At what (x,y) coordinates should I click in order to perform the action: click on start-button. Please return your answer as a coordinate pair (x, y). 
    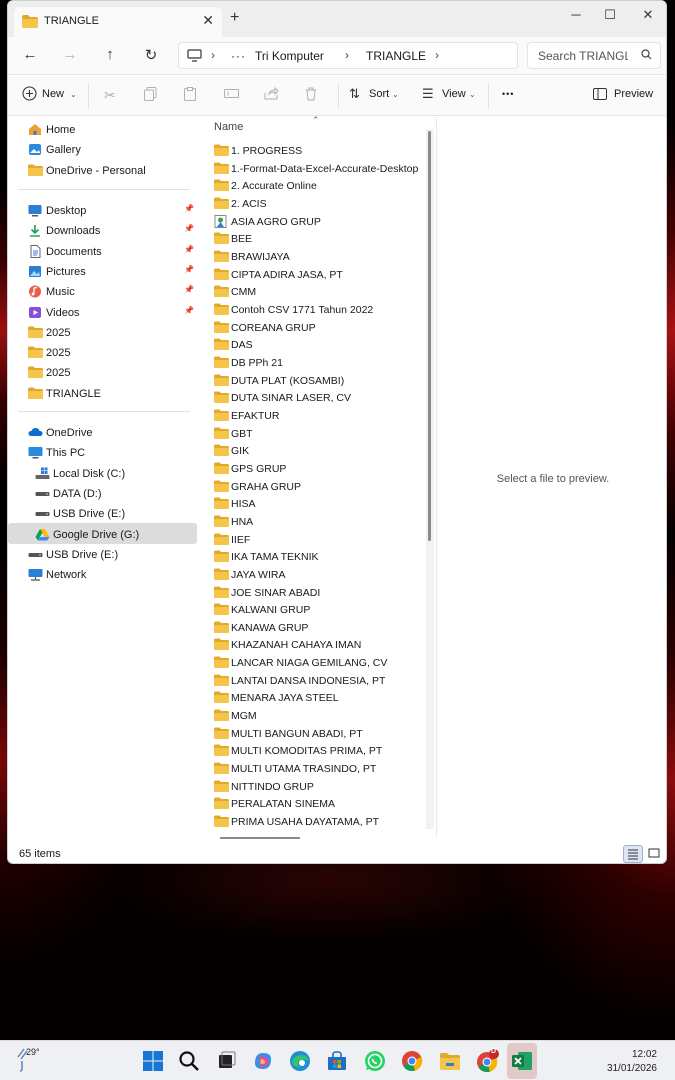
    Looking at the image, I should click on (153, 1061).